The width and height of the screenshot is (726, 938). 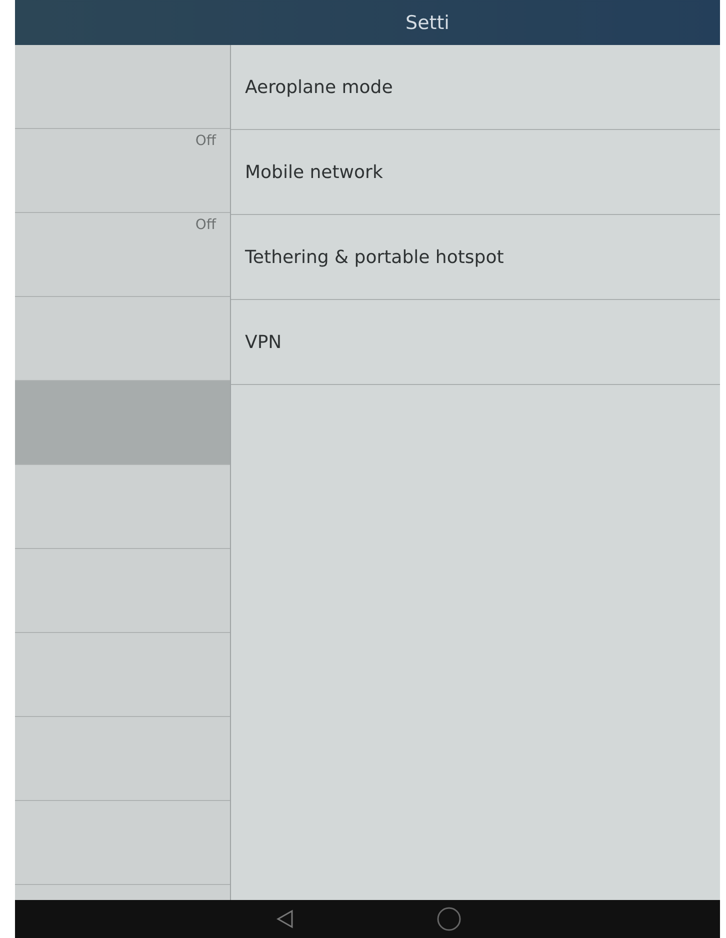 What do you see at coordinates (475, 342) in the screenshot?
I see `settings-item: VPN` at bounding box center [475, 342].